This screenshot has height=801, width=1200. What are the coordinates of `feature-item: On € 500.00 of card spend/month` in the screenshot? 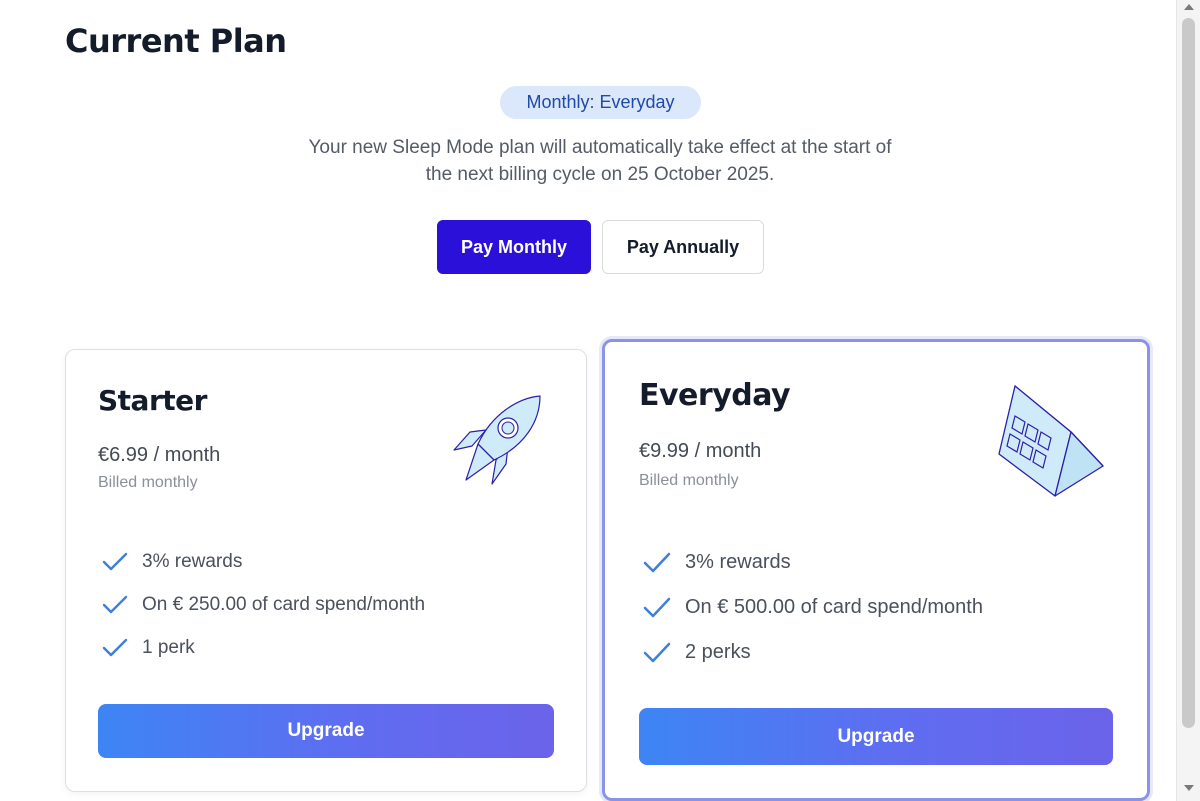 It's located at (813, 607).